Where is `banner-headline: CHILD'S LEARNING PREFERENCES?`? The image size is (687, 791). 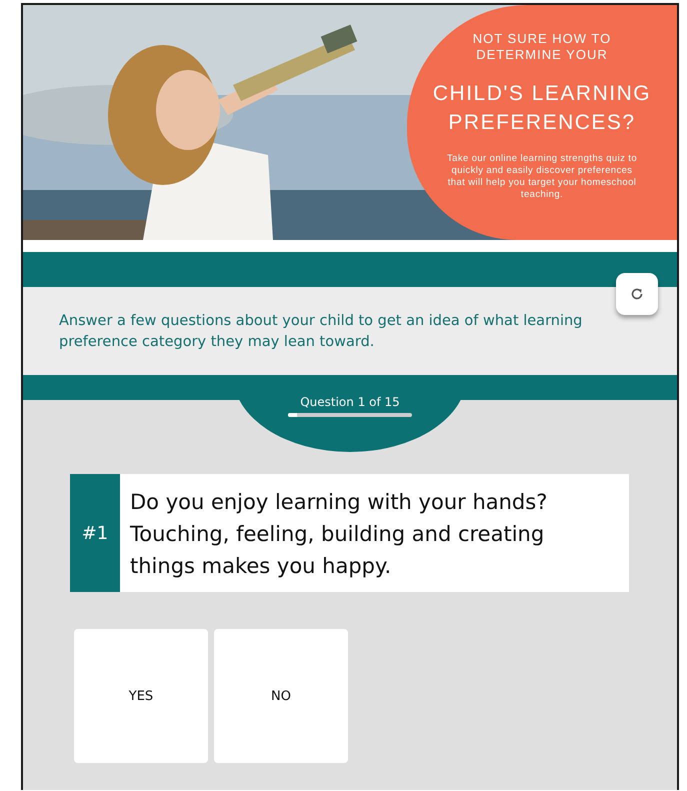 banner-headline: CHILD'S LEARNING PREFERENCES? is located at coordinates (542, 108).